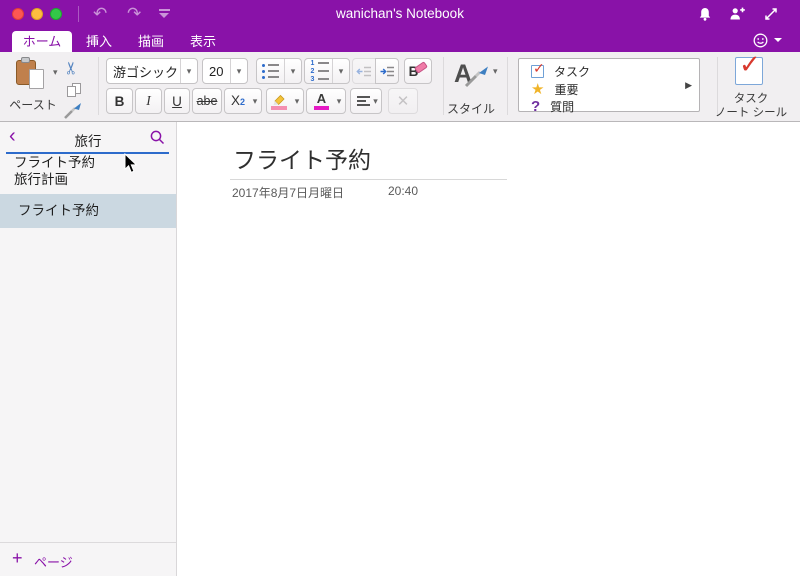  I want to click on font-size-dropdown-icon: ▾, so click(238, 71).